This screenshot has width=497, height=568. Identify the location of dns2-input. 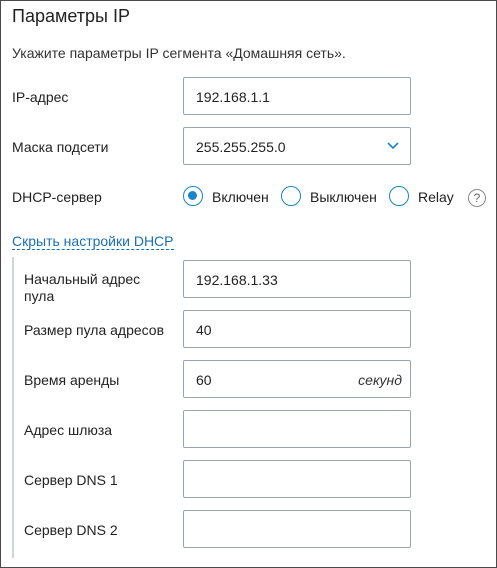
(297, 529).